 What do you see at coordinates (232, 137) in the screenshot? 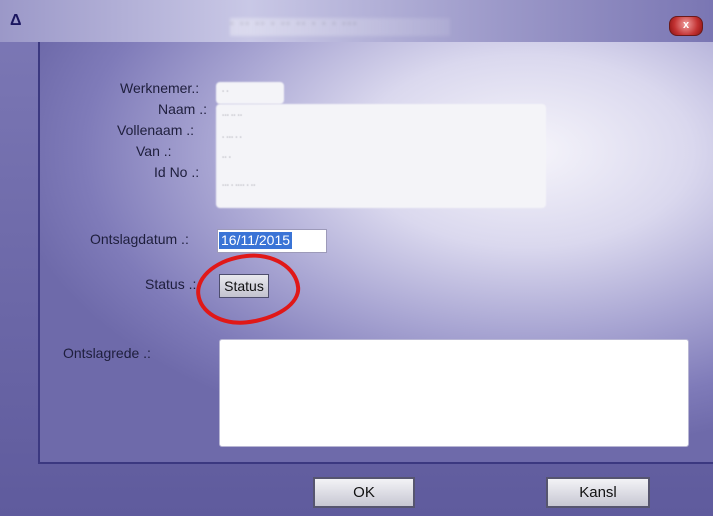
I see `vollenaam-value: · ··· · ·` at bounding box center [232, 137].